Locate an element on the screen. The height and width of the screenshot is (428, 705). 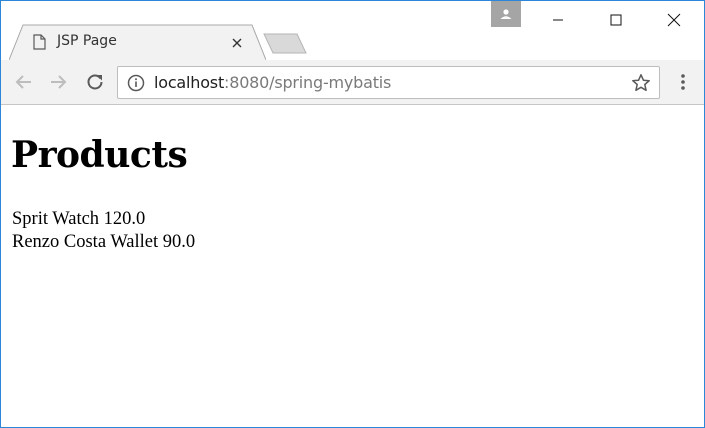
person-icon is located at coordinates (506, 14).